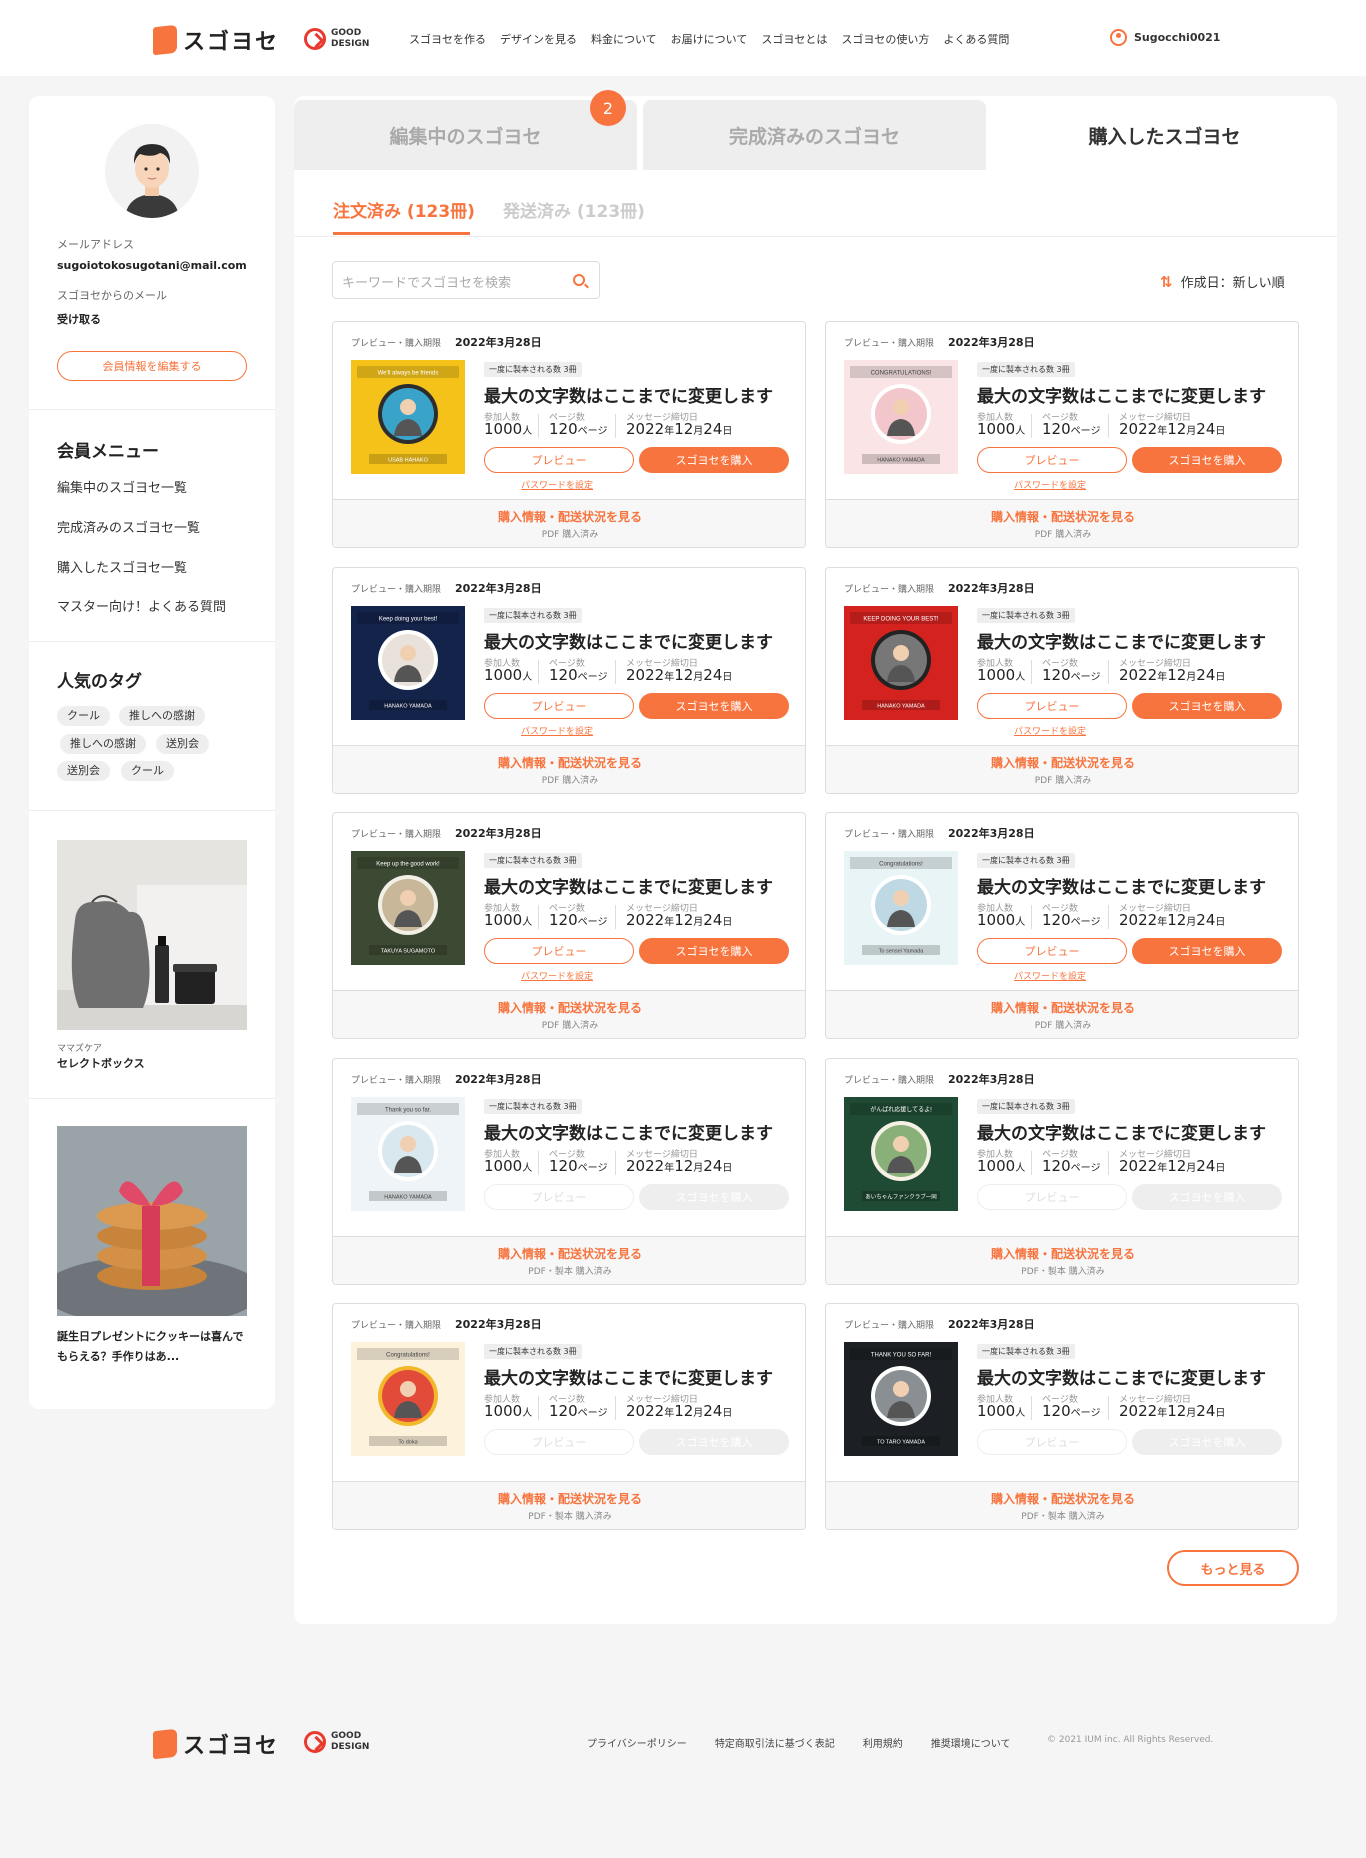  Describe the element at coordinates (901, 1196) in the screenshot. I see `thumb-name: あいちゃんファンクラブ一同` at that location.